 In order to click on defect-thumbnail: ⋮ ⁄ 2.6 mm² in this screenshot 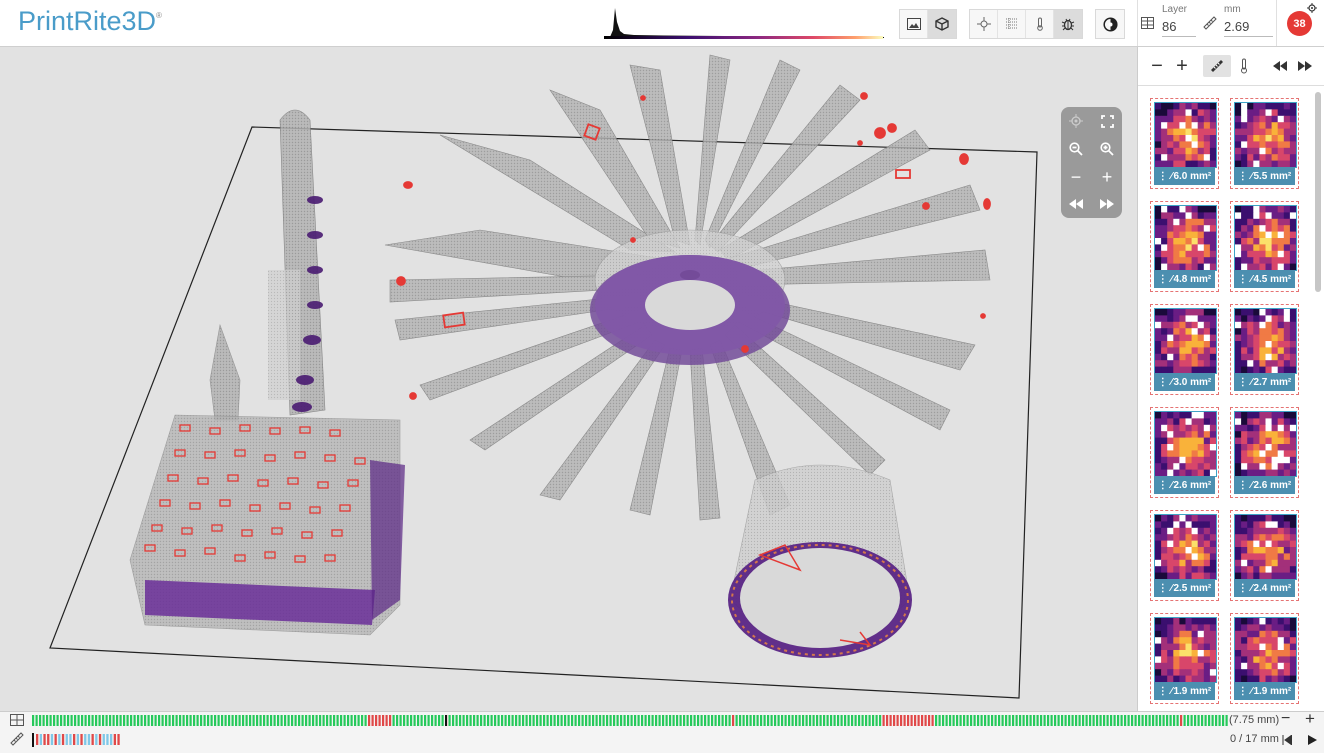, I will do `click(1264, 452)`.